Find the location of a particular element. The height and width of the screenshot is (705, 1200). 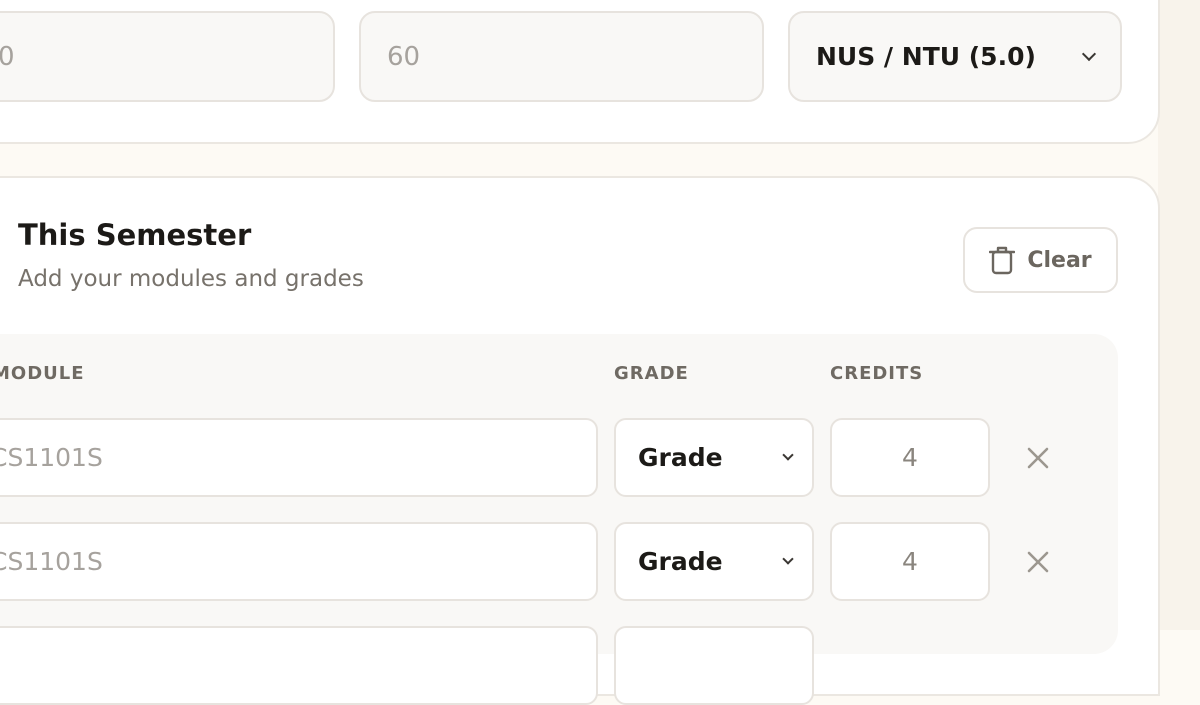

grading-scale-value: NUS / NTU (5.0) is located at coordinates (926, 56).